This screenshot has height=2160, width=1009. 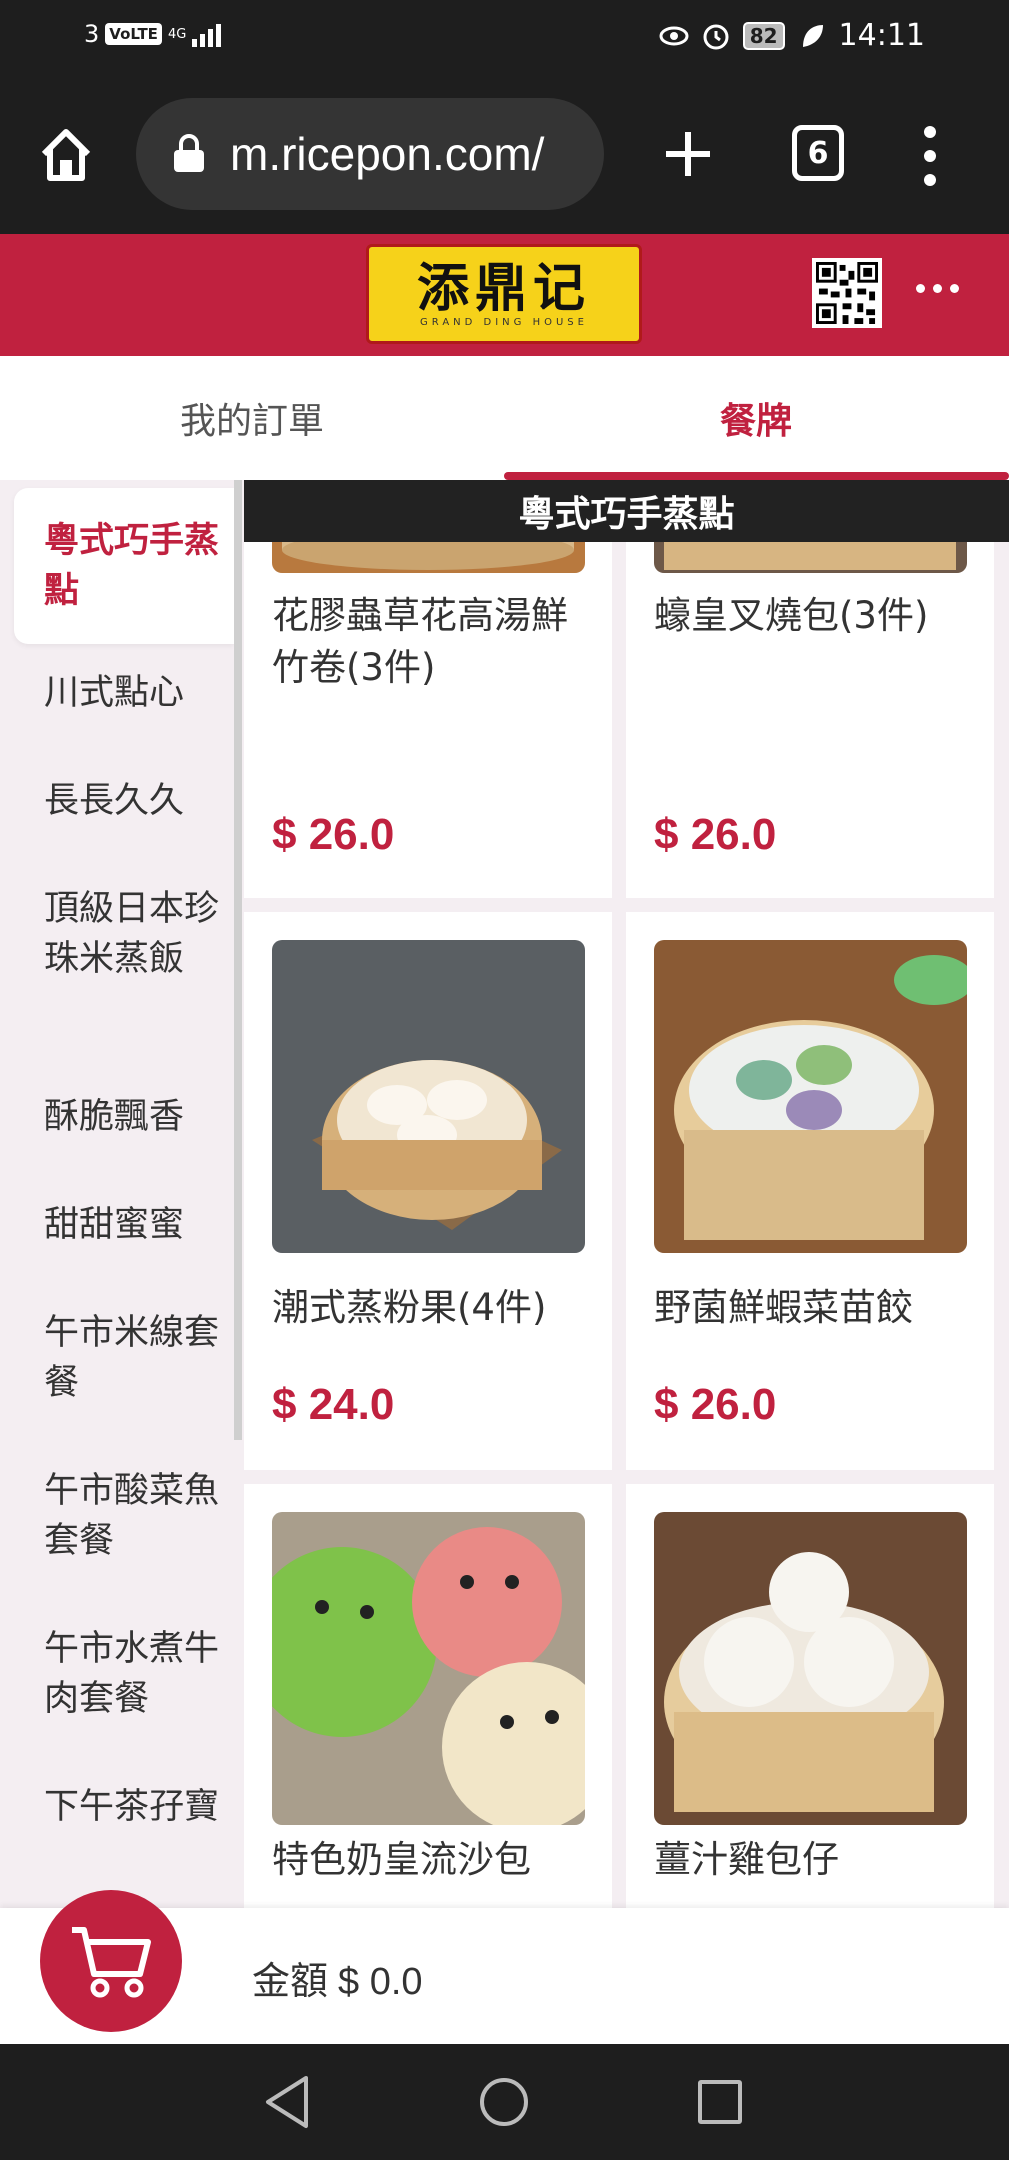 I want to click on more-options-icon, so click(x=937, y=288).